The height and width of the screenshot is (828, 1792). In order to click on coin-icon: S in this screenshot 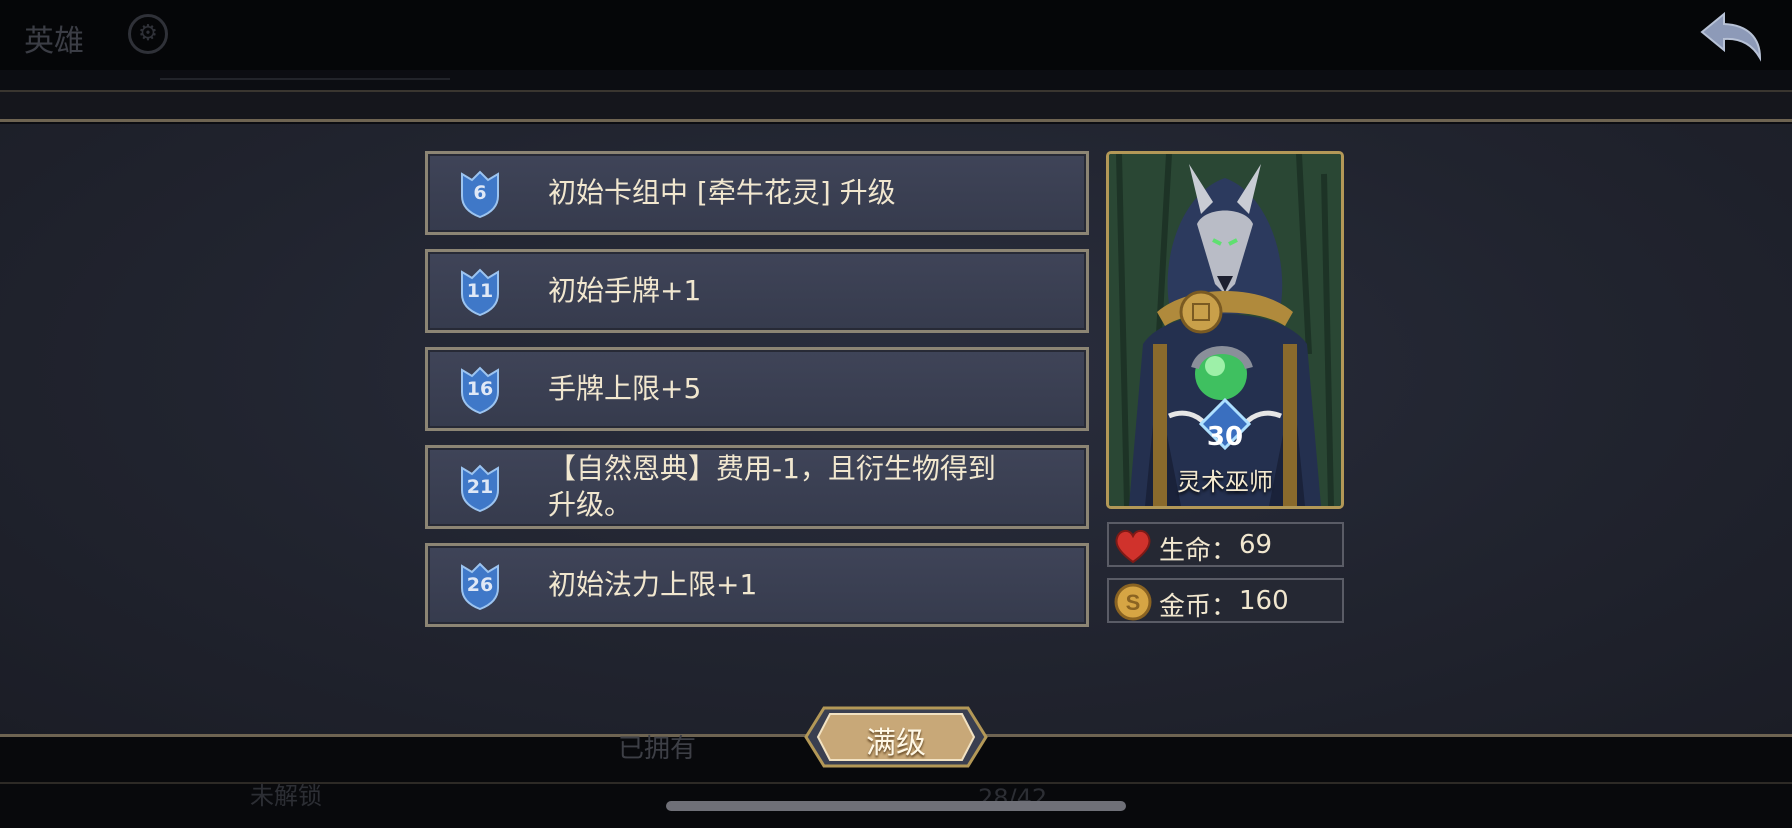, I will do `click(1133, 602)`.